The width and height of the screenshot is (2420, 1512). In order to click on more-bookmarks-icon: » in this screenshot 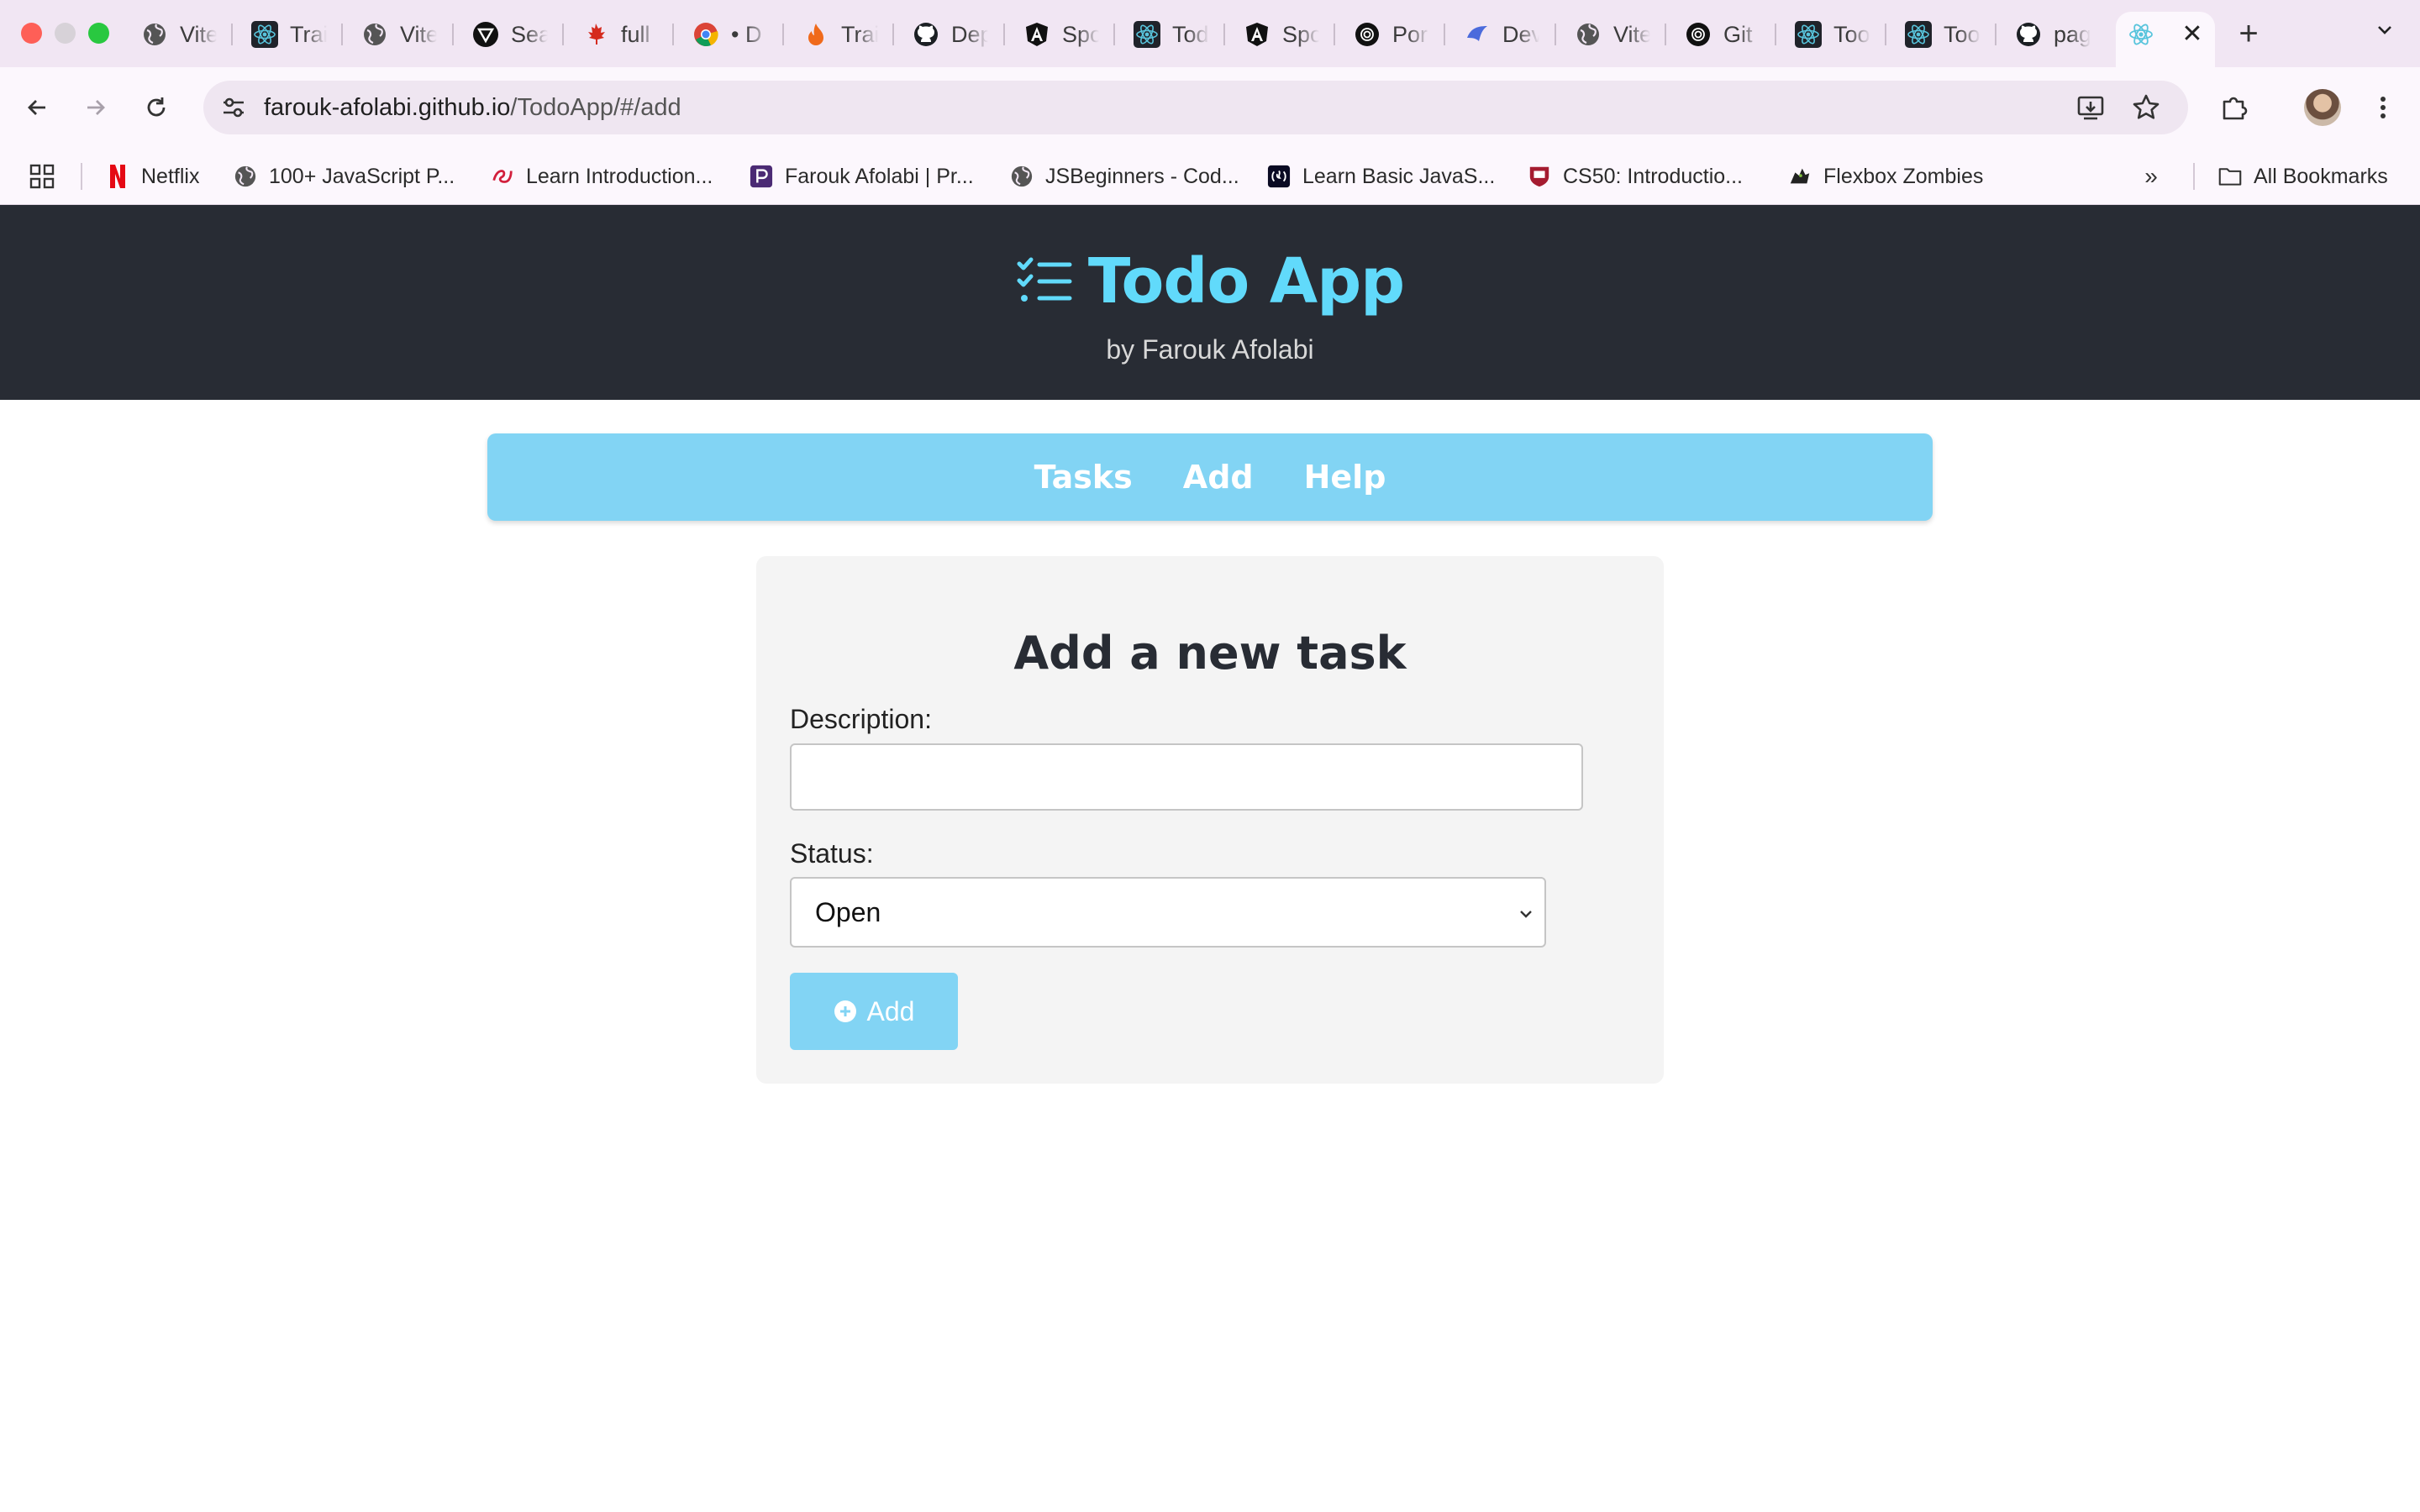, I will do `click(2151, 176)`.